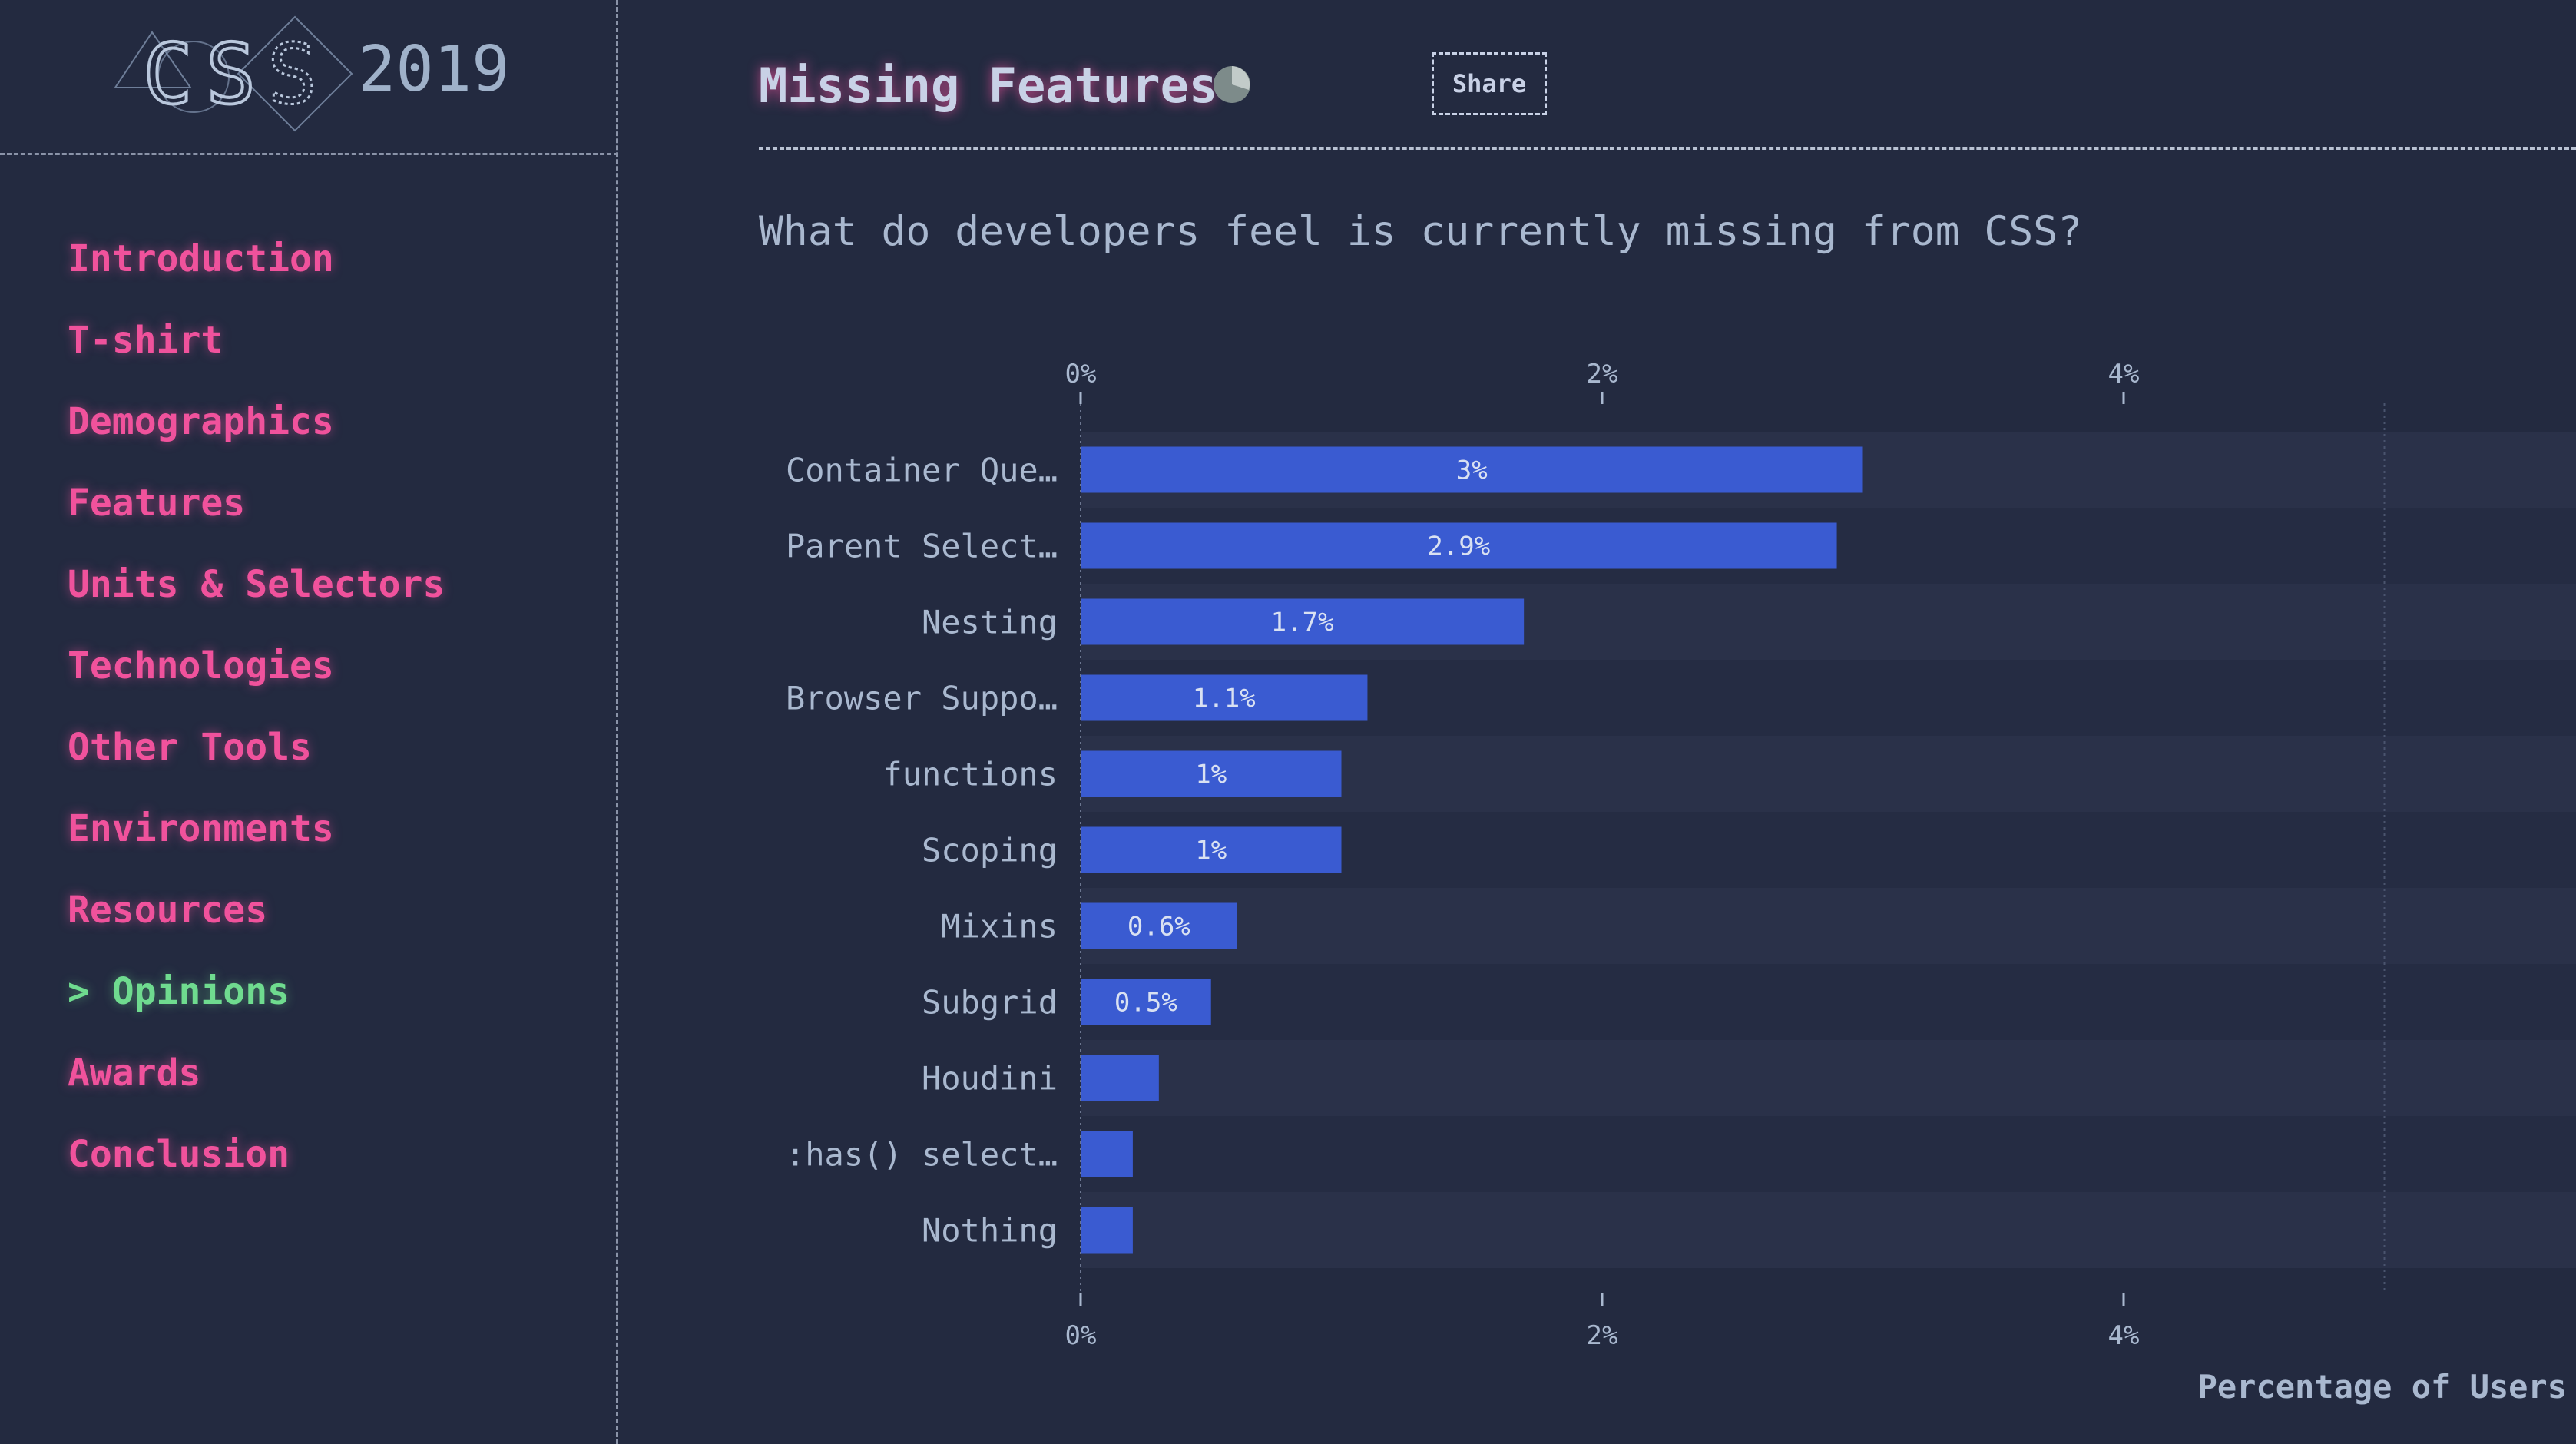  What do you see at coordinates (256, 674) in the screenshot?
I see `nav-item-technologies: Technologies` at bounding box center [256, 674].